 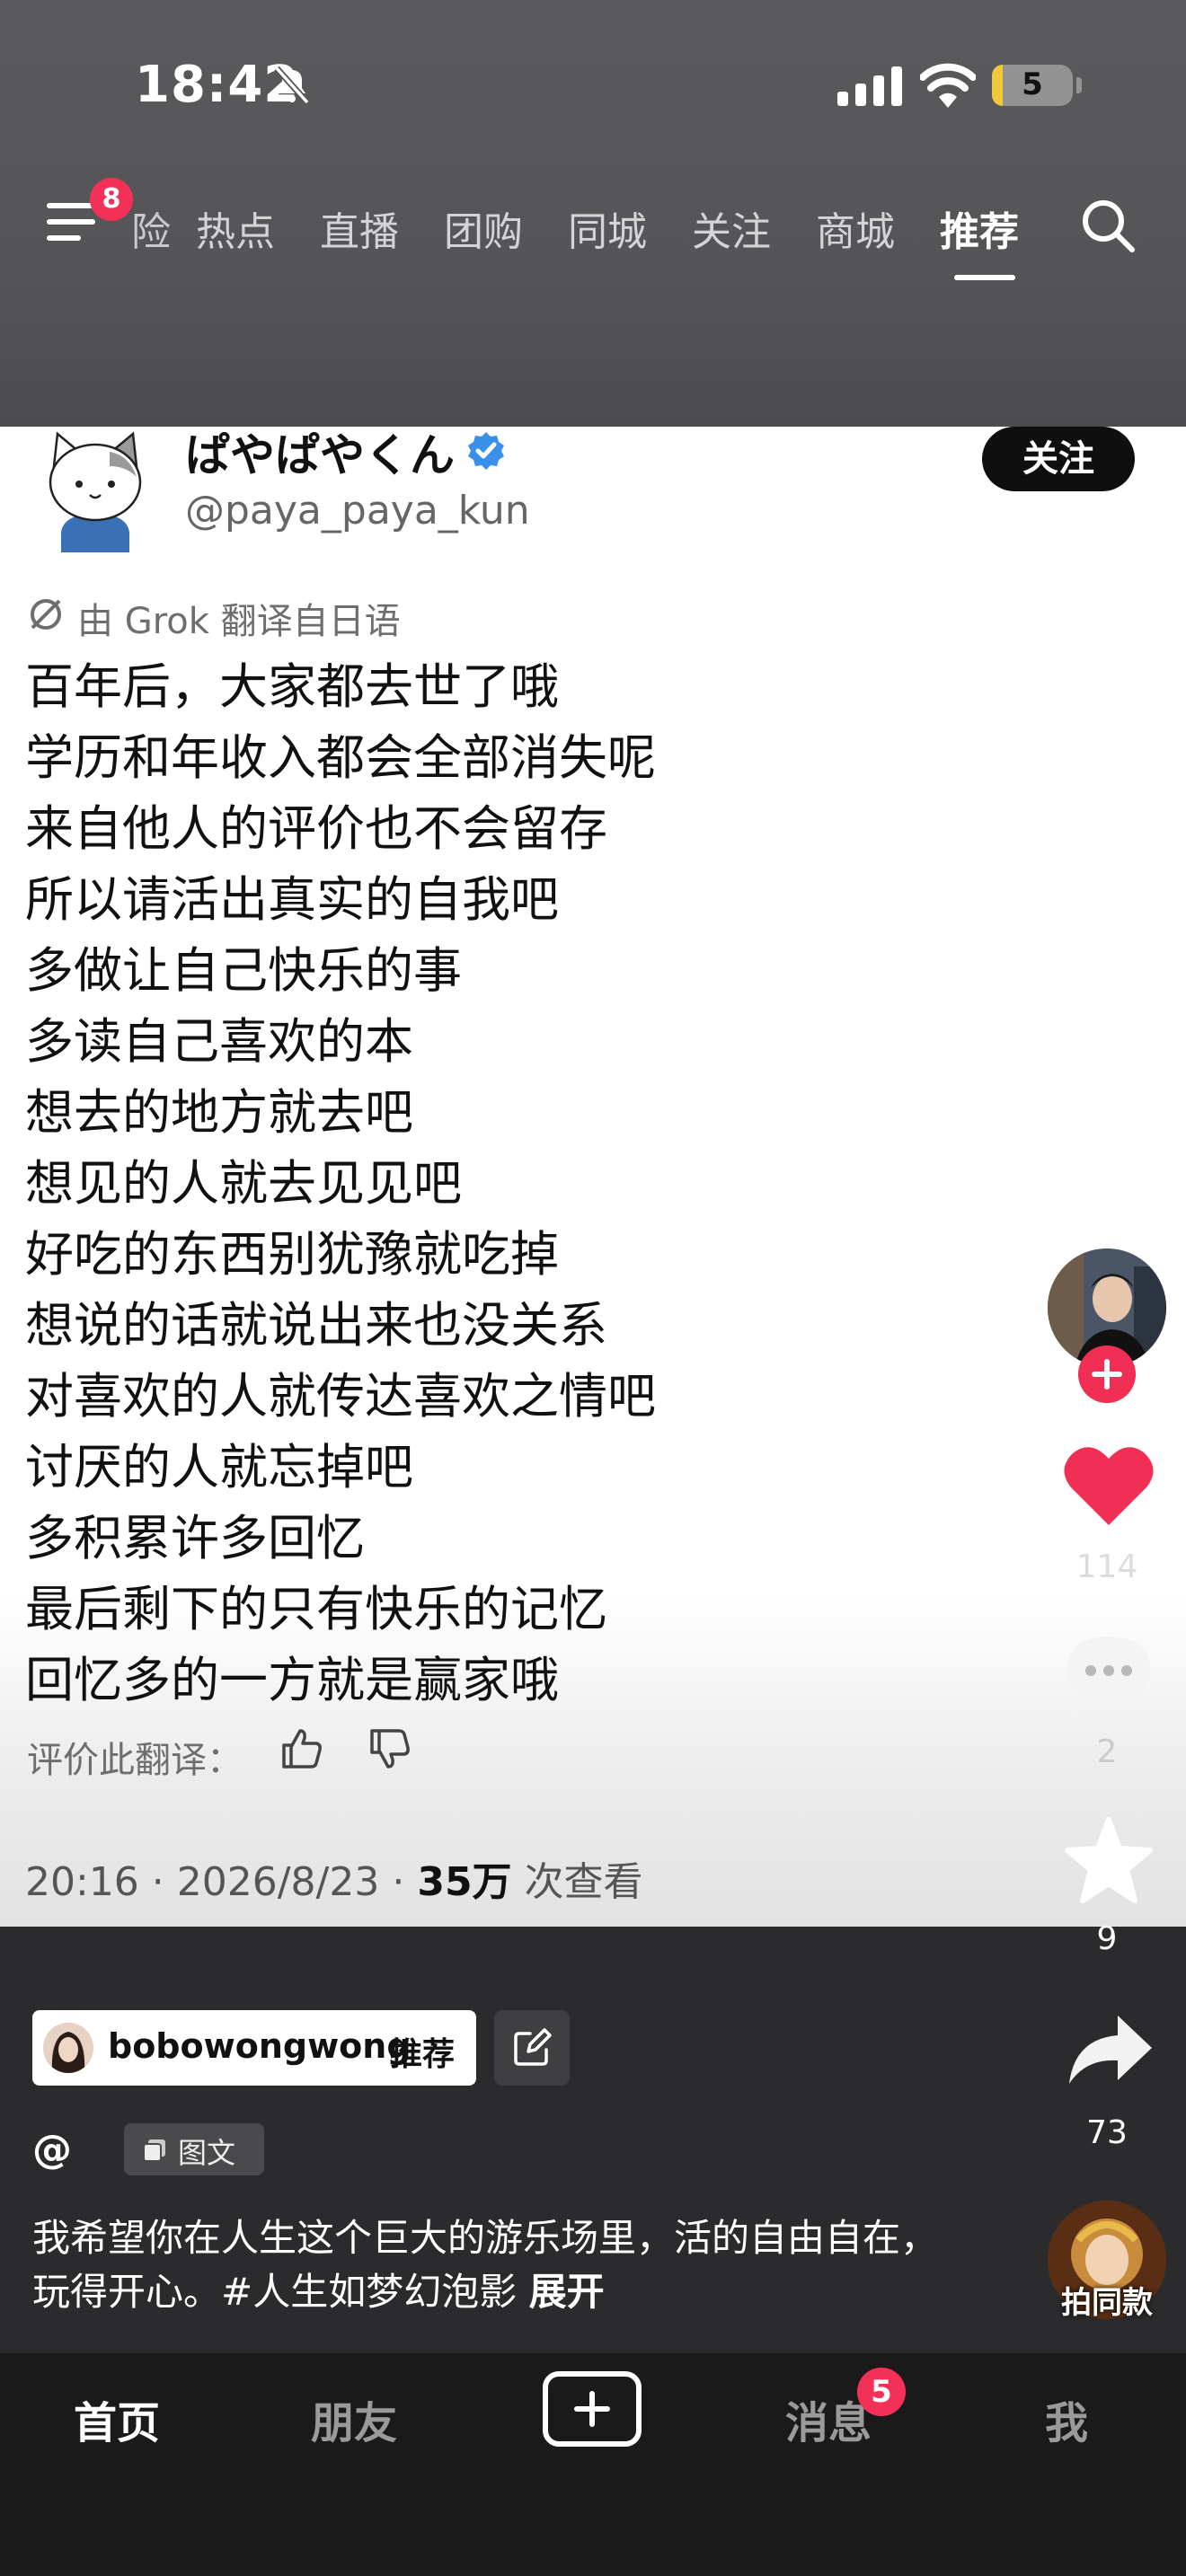 What do you see at coordinates (390, 1748) in the screenshot?
I see `thumbs-down-icon` at bounding box center [390, 1748].